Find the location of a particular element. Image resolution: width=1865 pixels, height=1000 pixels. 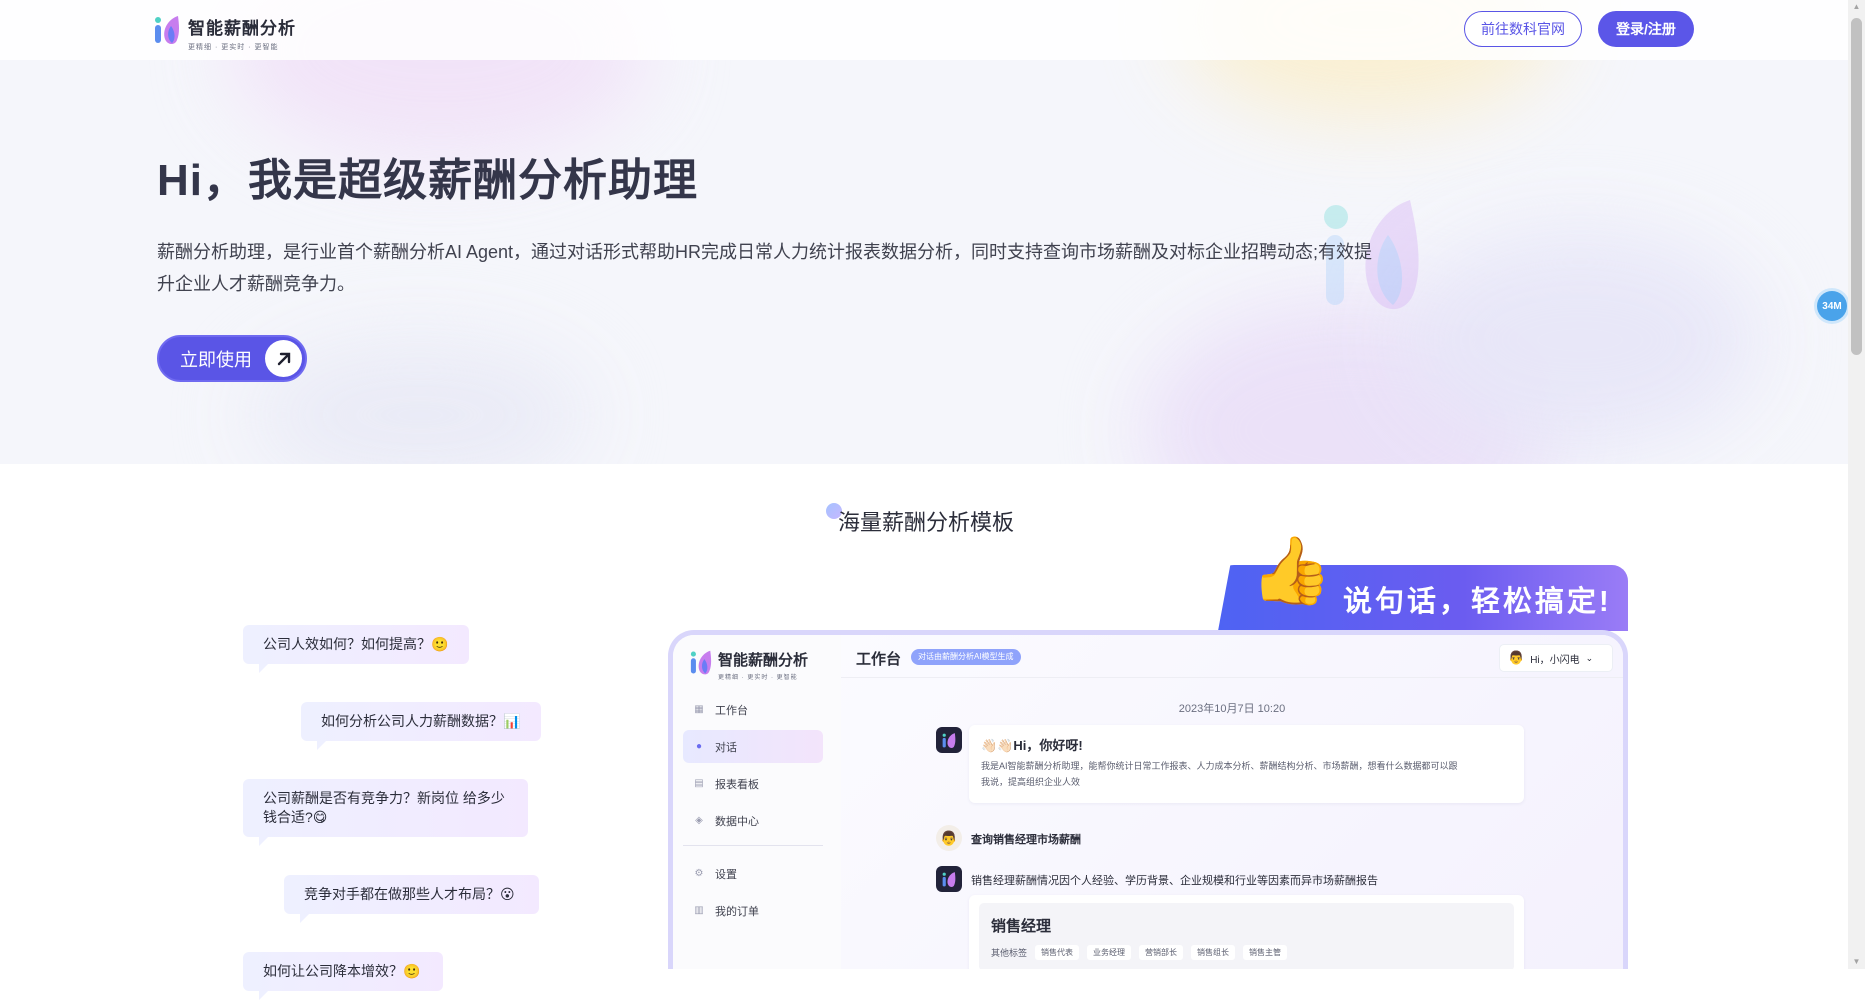

job-tag: 销售代表 is located at coordinates (1057, 952).